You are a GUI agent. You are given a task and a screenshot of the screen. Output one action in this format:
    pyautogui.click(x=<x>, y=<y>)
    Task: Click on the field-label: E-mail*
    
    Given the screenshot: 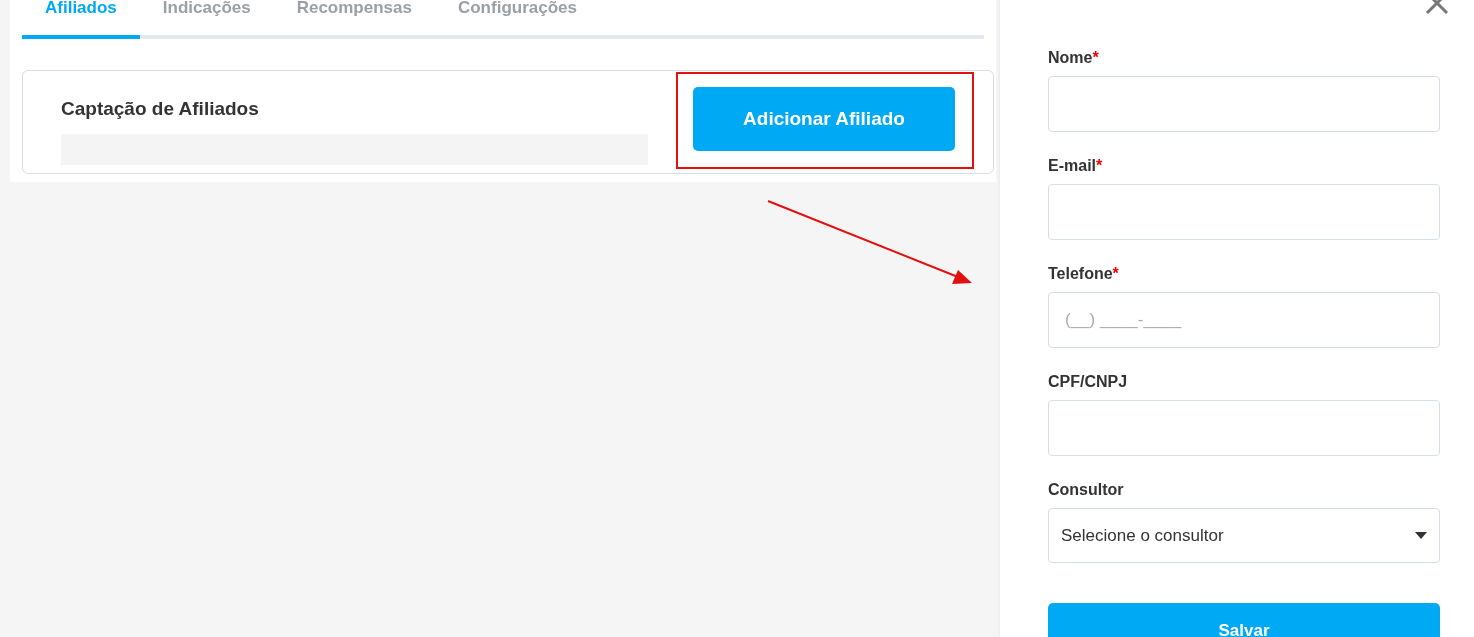 What is the action you would take?
    pyautogui.click(x=1076, y=166)
    